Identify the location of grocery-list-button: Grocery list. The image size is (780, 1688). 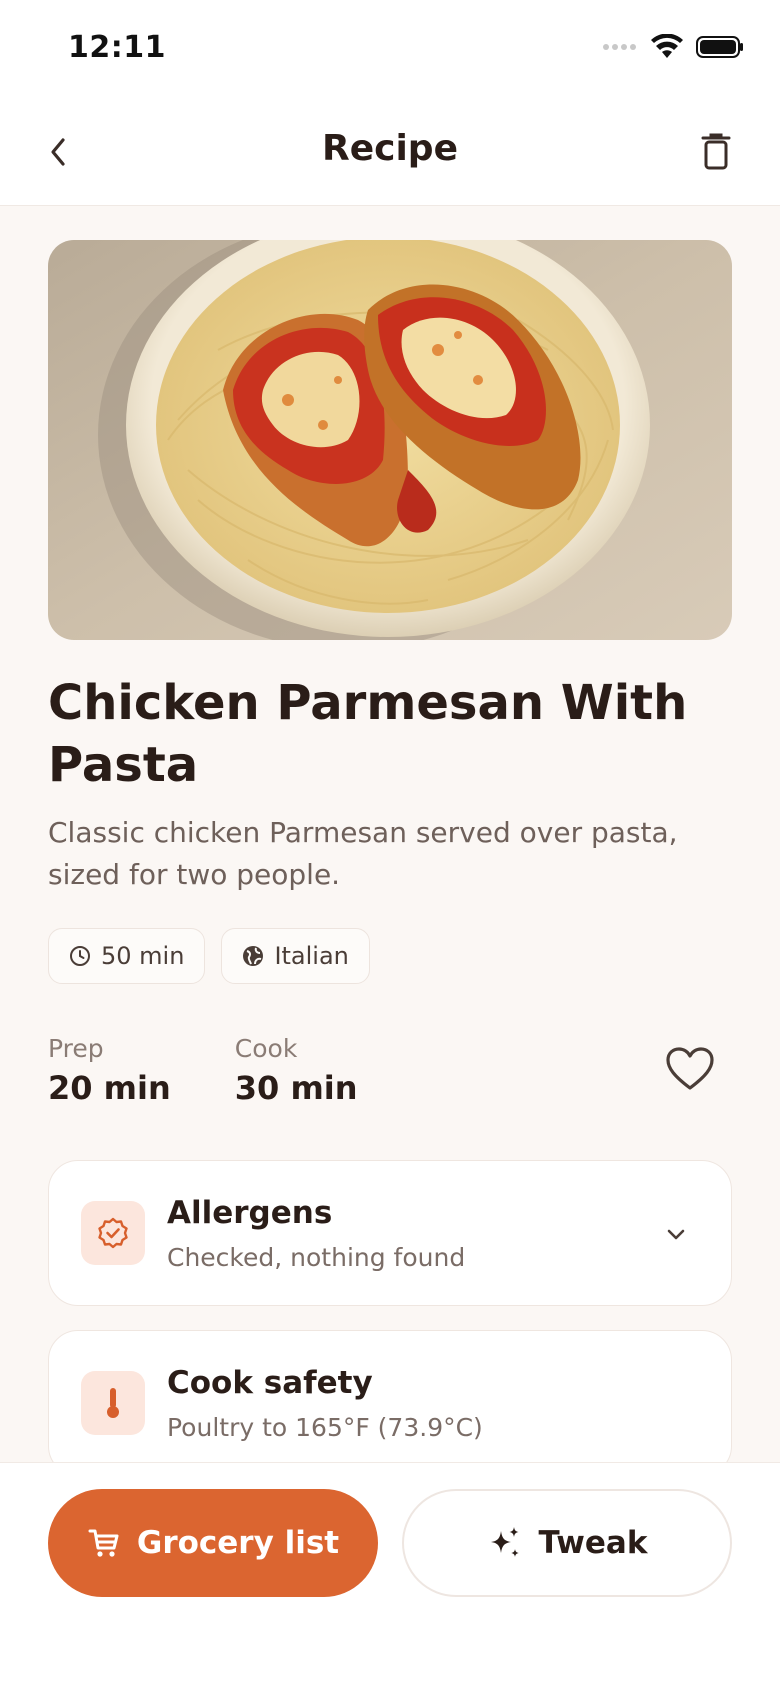
(213, 1543).